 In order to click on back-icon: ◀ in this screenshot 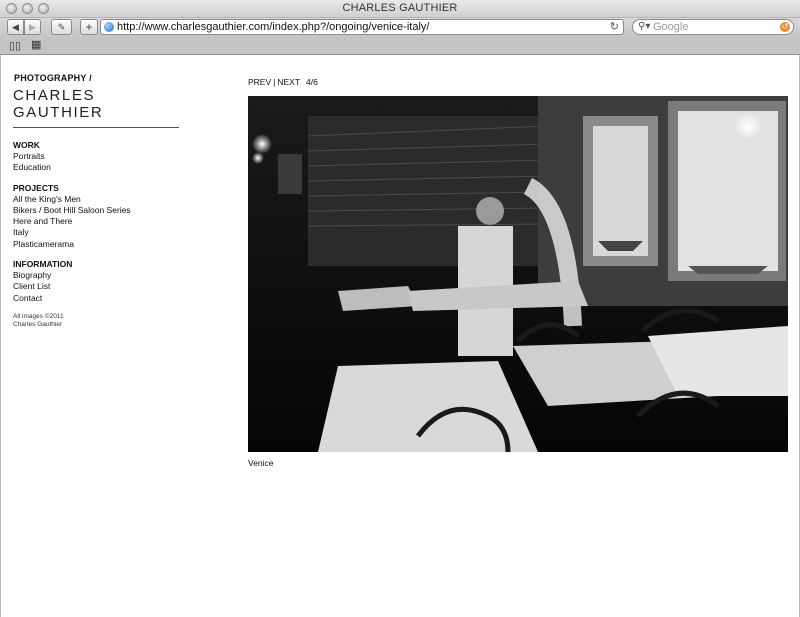, I will do `click(15, 26)`.